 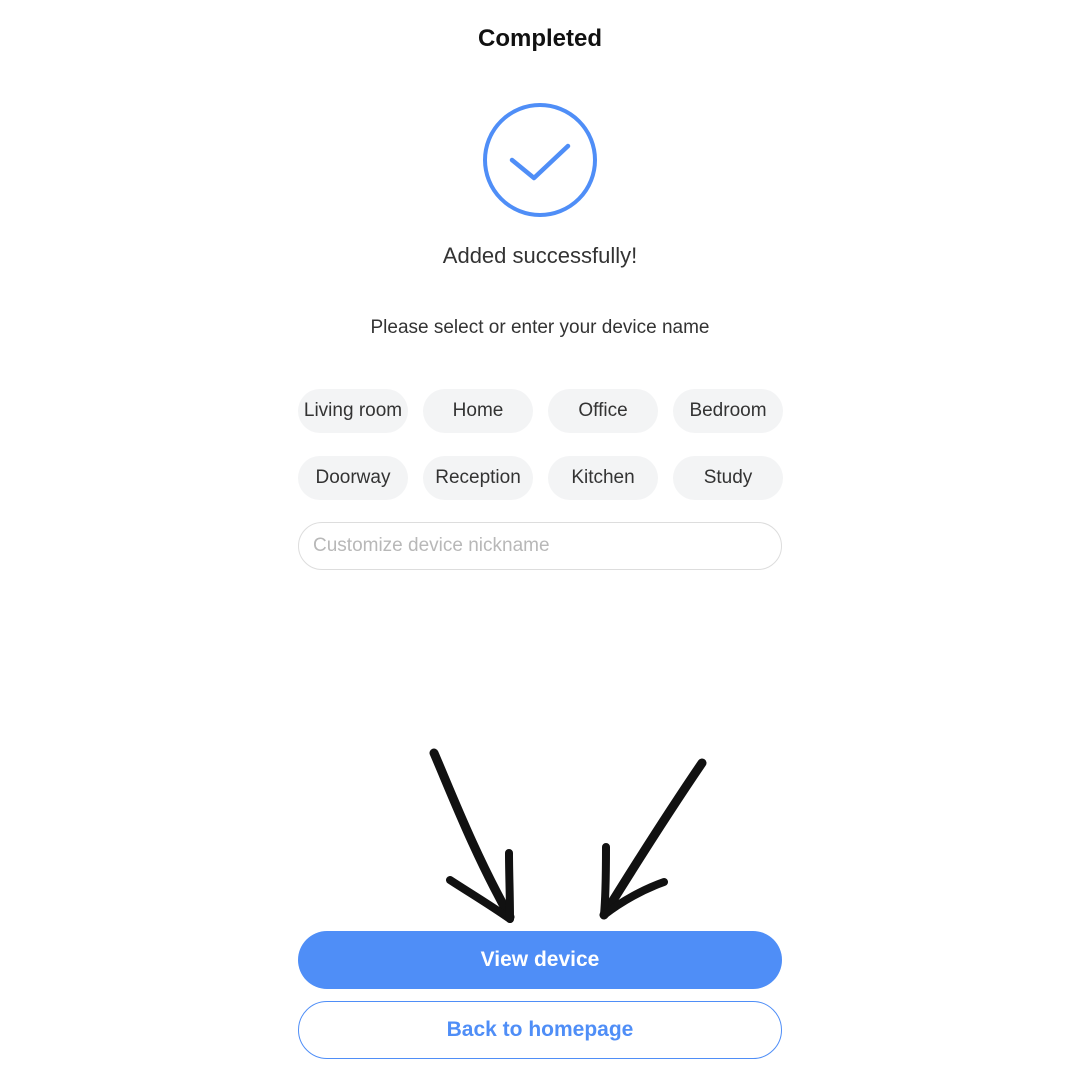 I want to click on success-message: Added successfully!, so click(x=540, y=255).